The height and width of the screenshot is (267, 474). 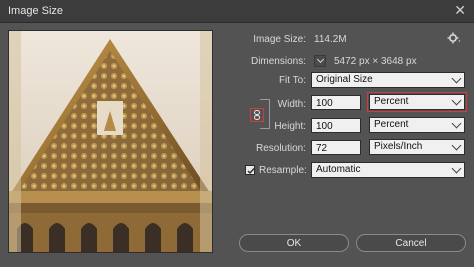 I want to click on width-unit-value: Percent, so click(x=391, y=101).